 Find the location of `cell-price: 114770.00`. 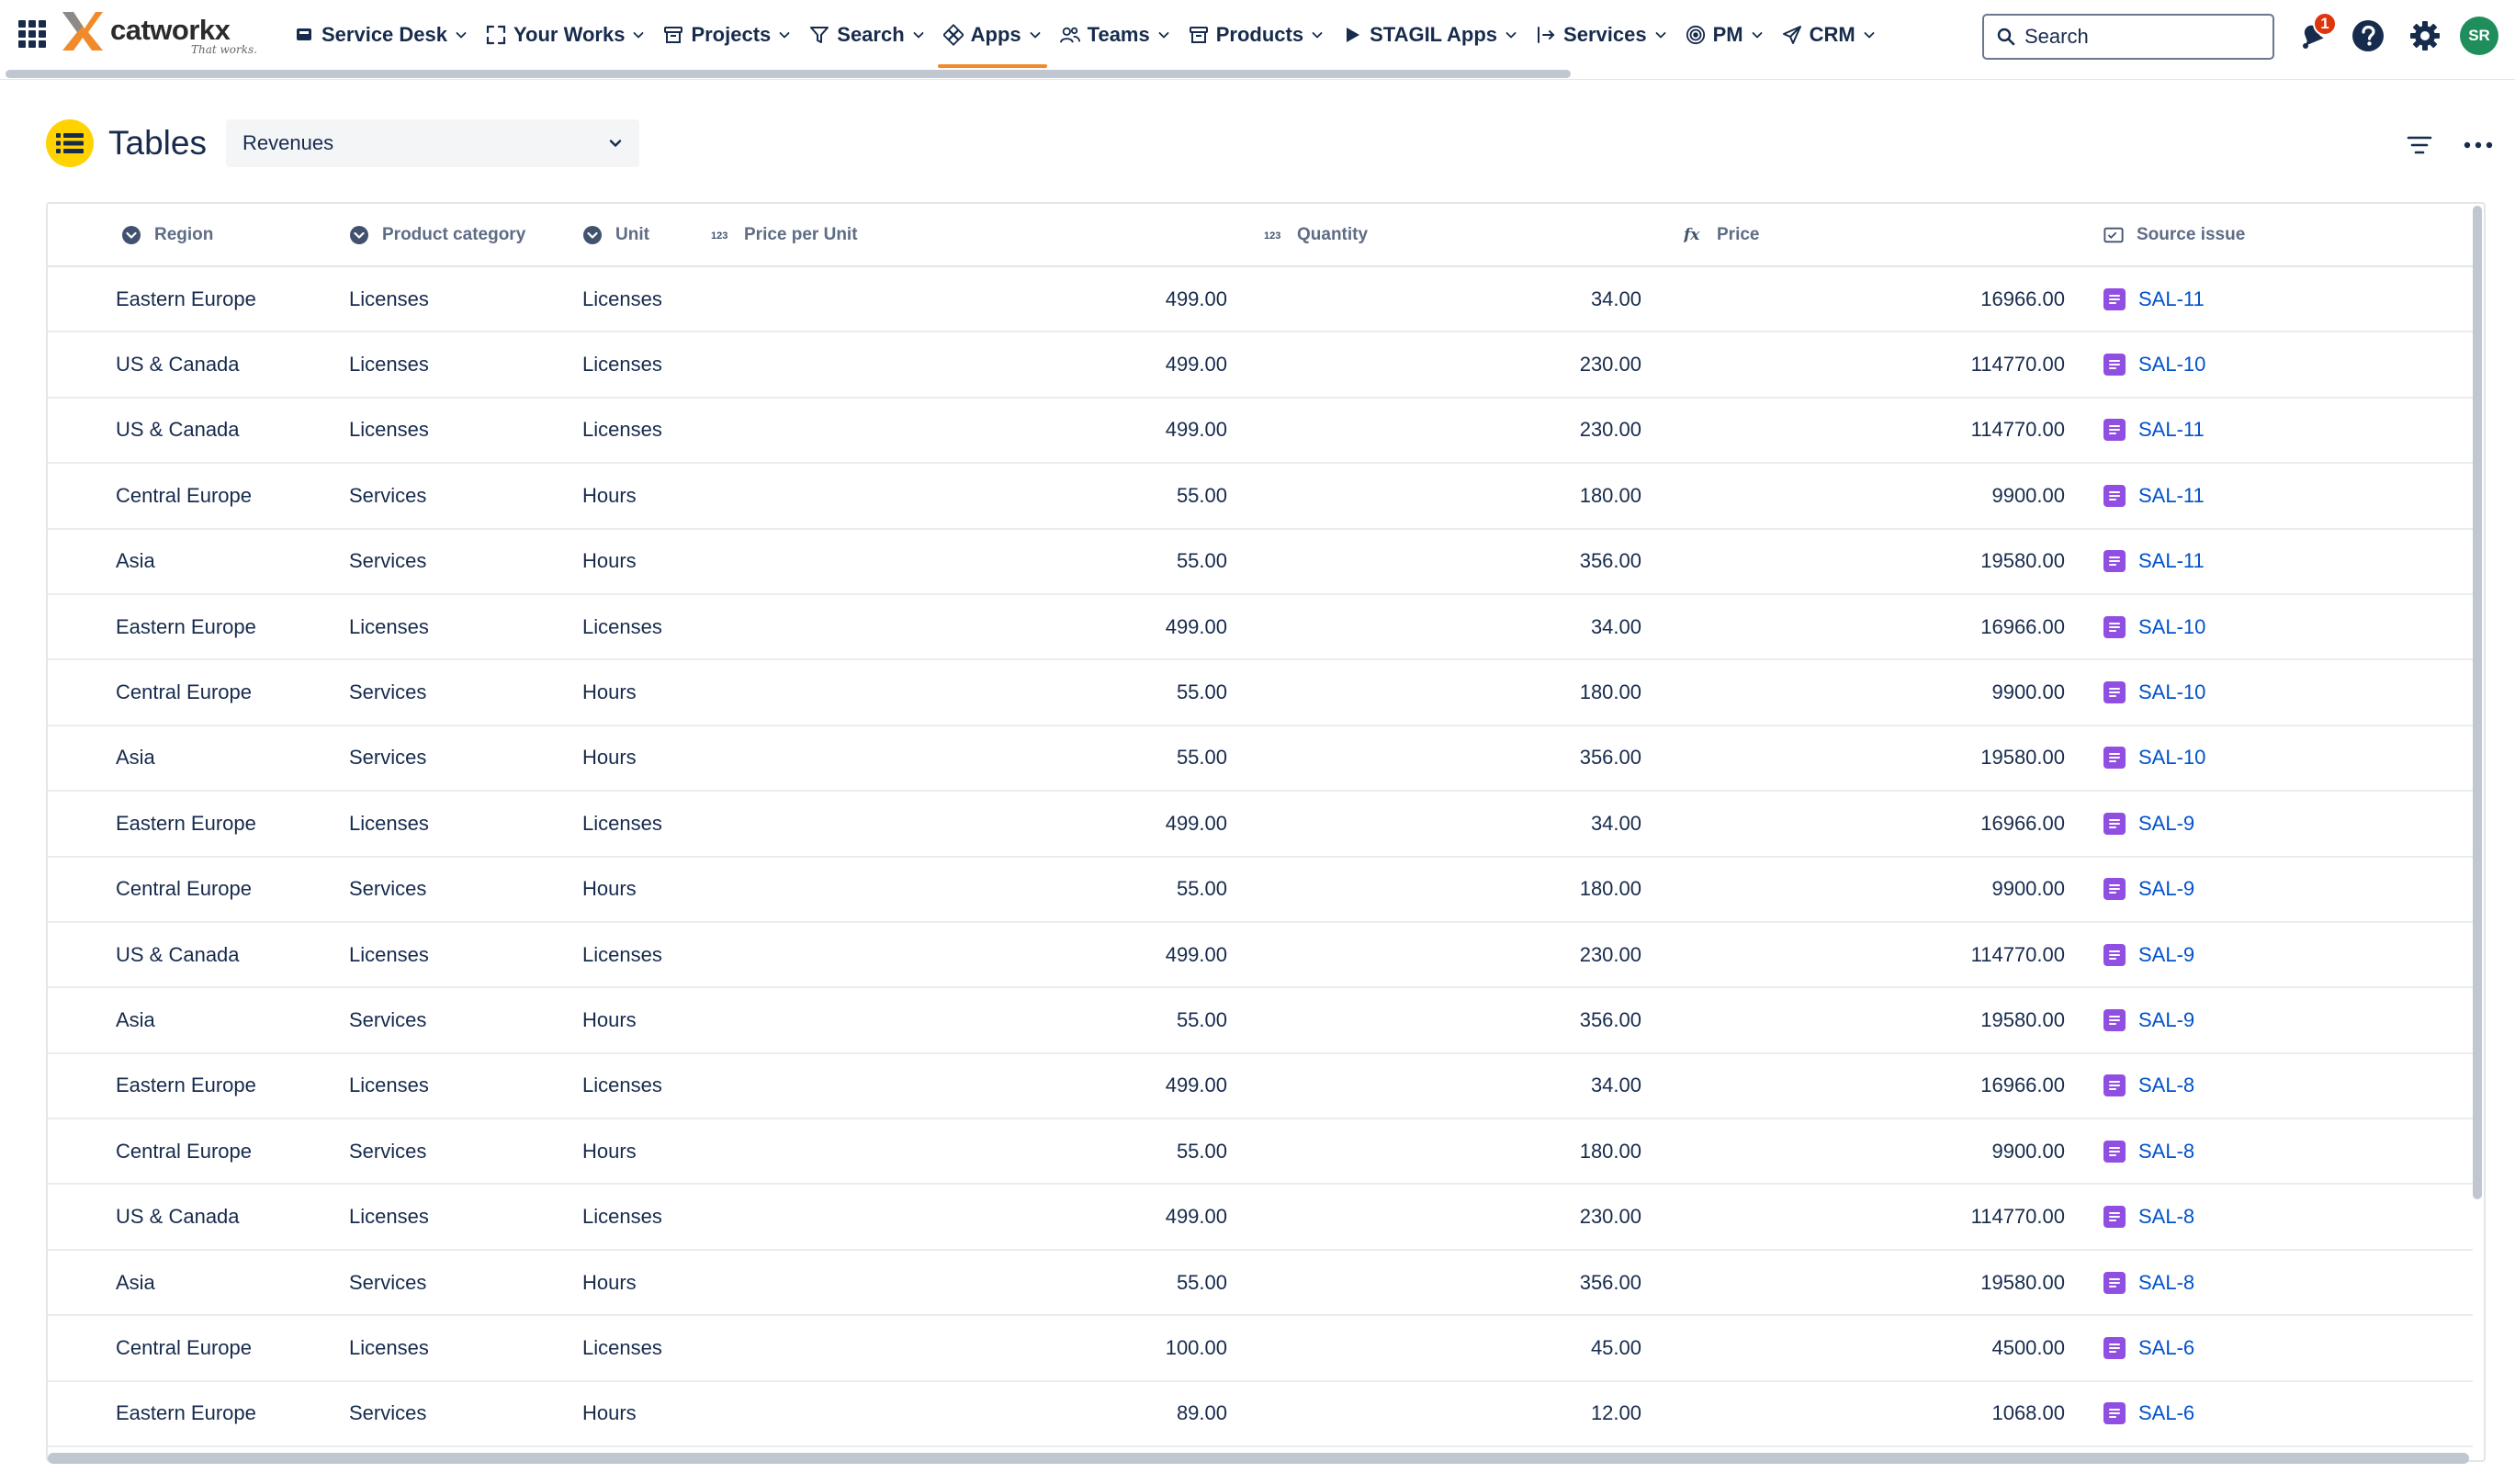

cell-price: 114770.00 is located at coordinates (1853, 955).